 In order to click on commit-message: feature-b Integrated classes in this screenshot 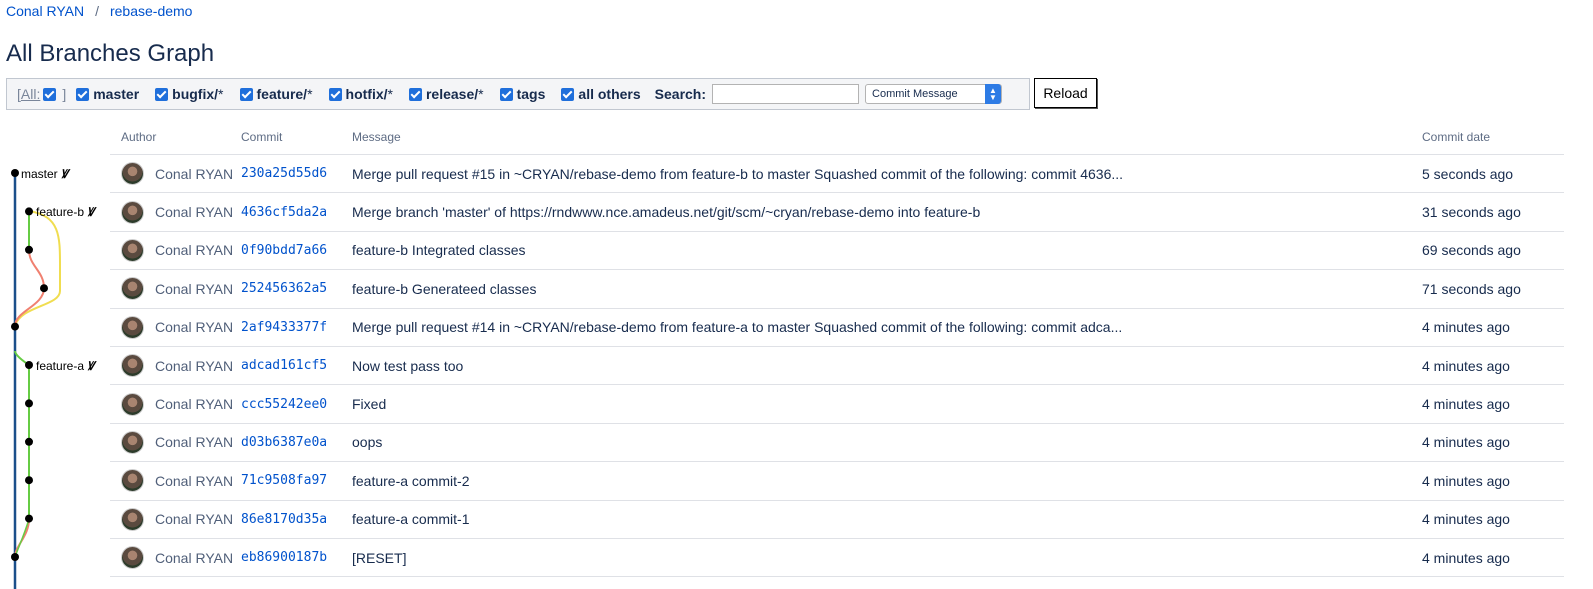, I will do `click(439, 250)`.